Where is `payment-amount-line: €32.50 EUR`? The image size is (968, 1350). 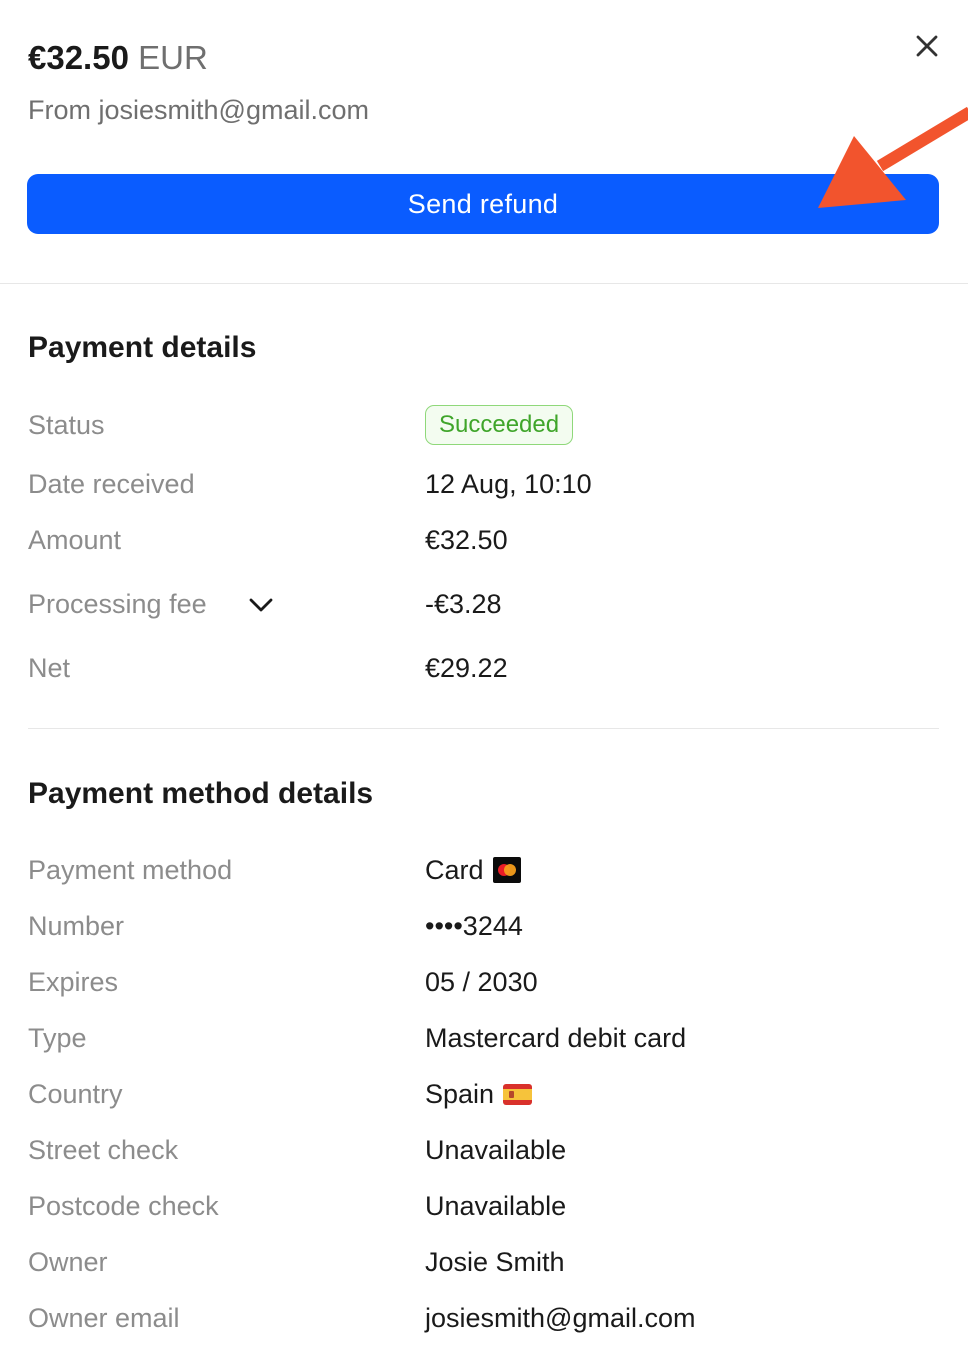
payment-amount-line: €32.50 EUR is located at coordinates (484, 58).